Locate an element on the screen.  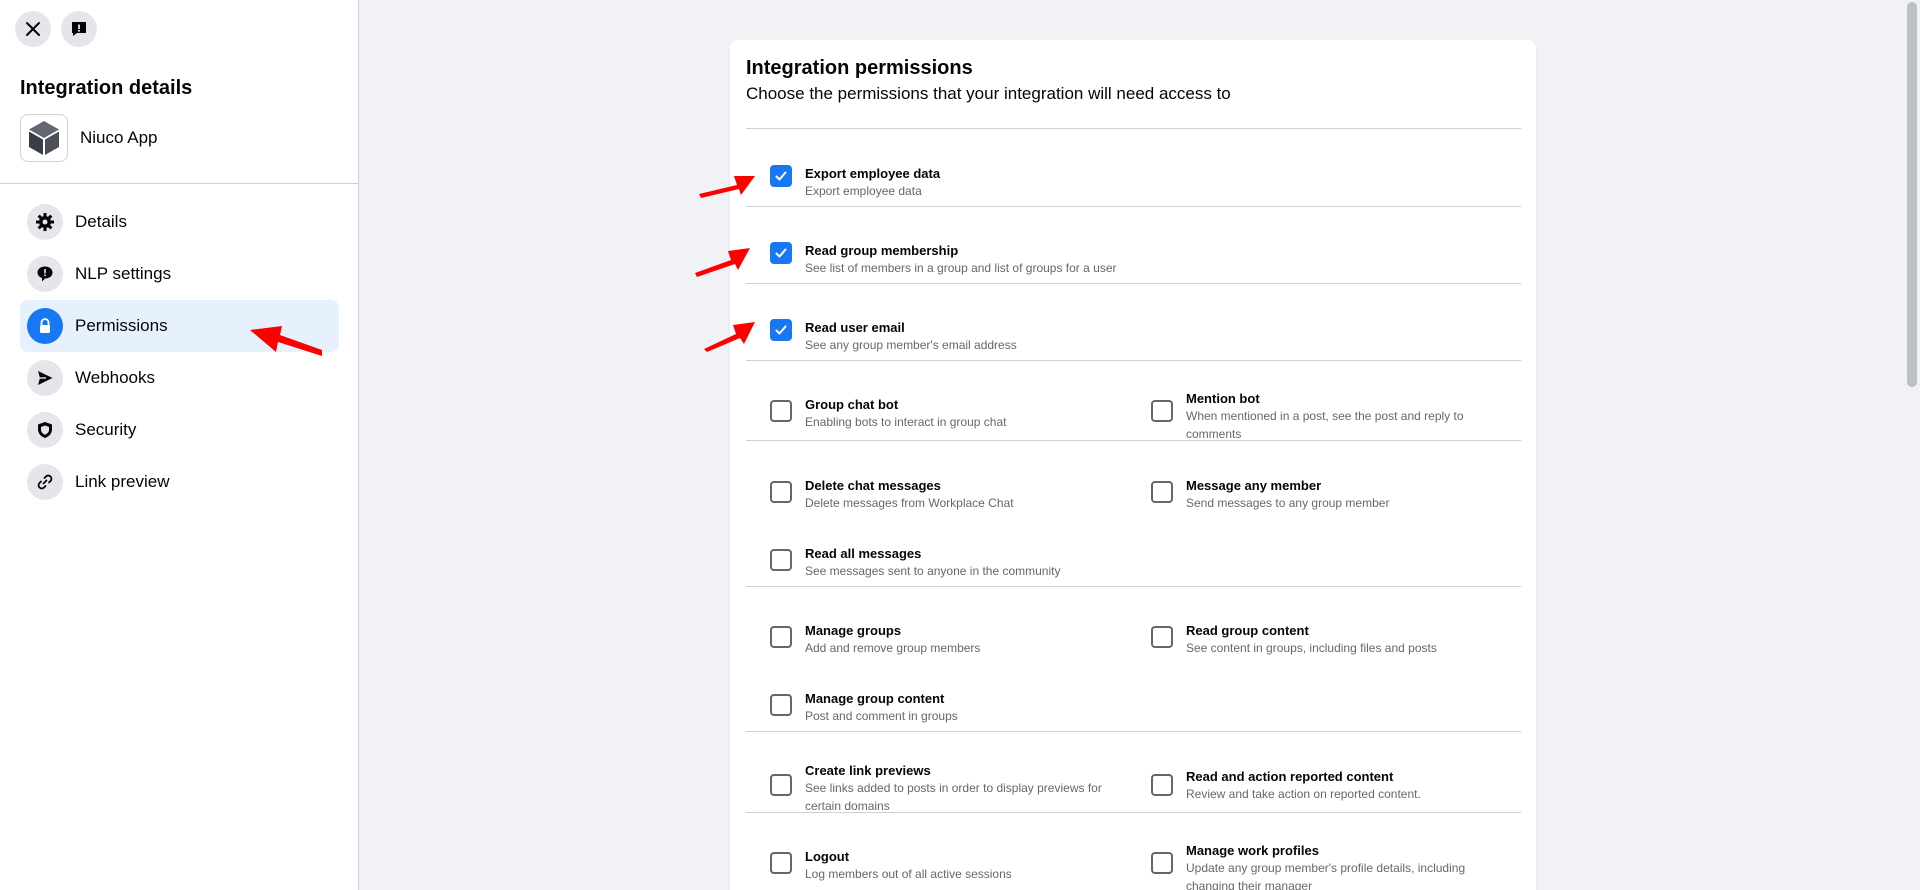
scrollbar-thumb is located at coordinates (1912, 194).